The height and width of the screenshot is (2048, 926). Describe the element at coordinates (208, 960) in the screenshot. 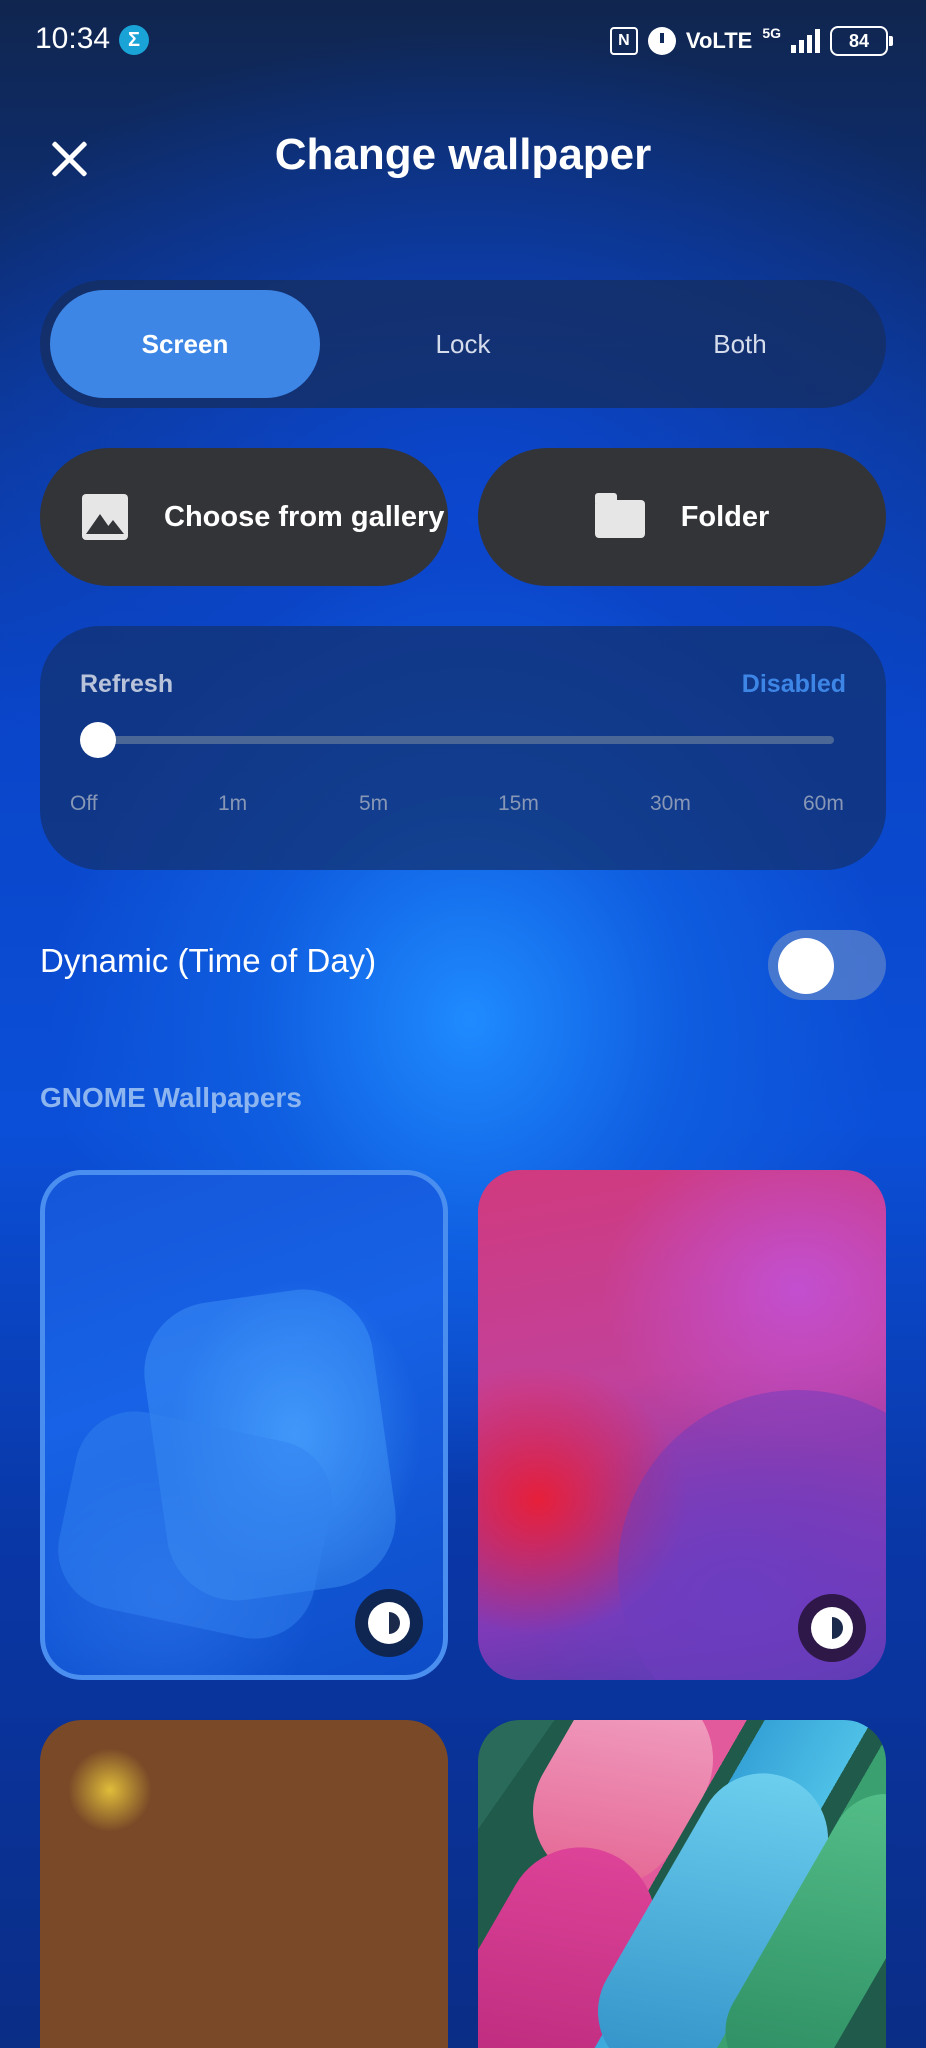

I see `dynamic-label: Dynamic (Time of Day)` at that location.